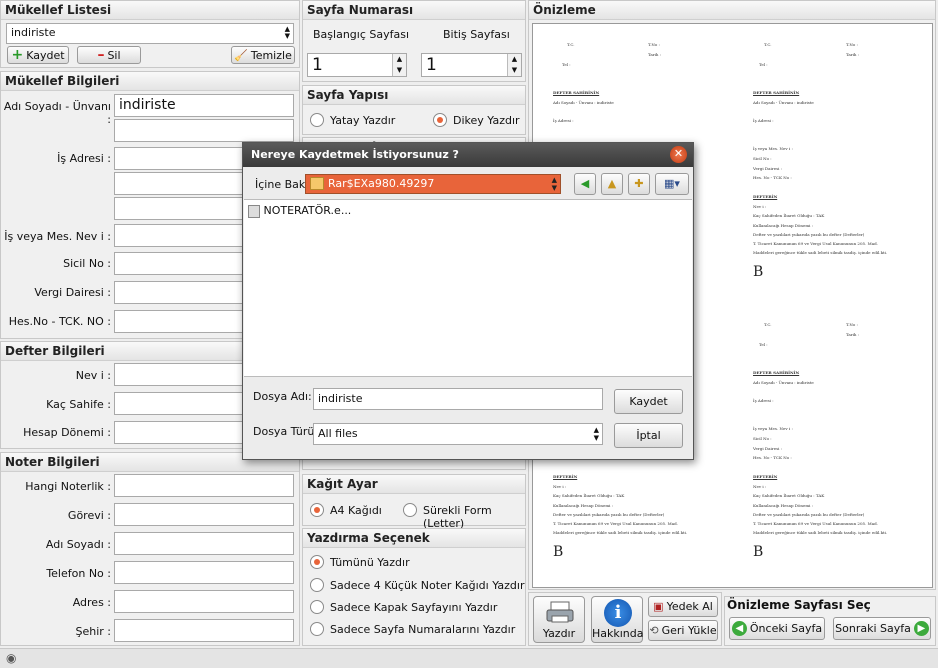 The width and height of the screenshot is (938, 668). What do you see at coordinates (287, 32) in the screenshot?
I see `spinner-icon: ▲ ▼` at bounding box center [287, 32].